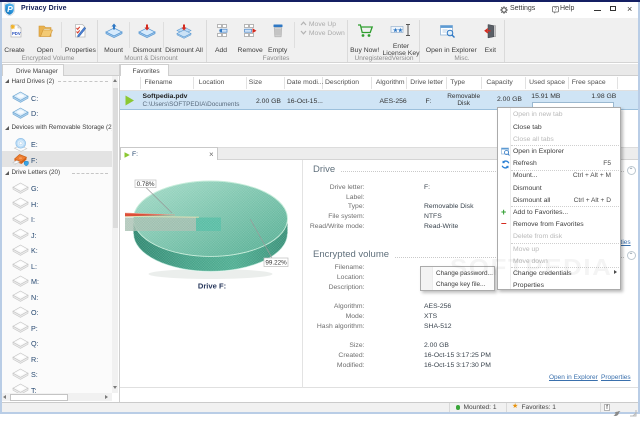  What do you see at coordinates (16, 33) in the screenshot?
I see `svg-text: PDV` at bounding box center [16, 33].